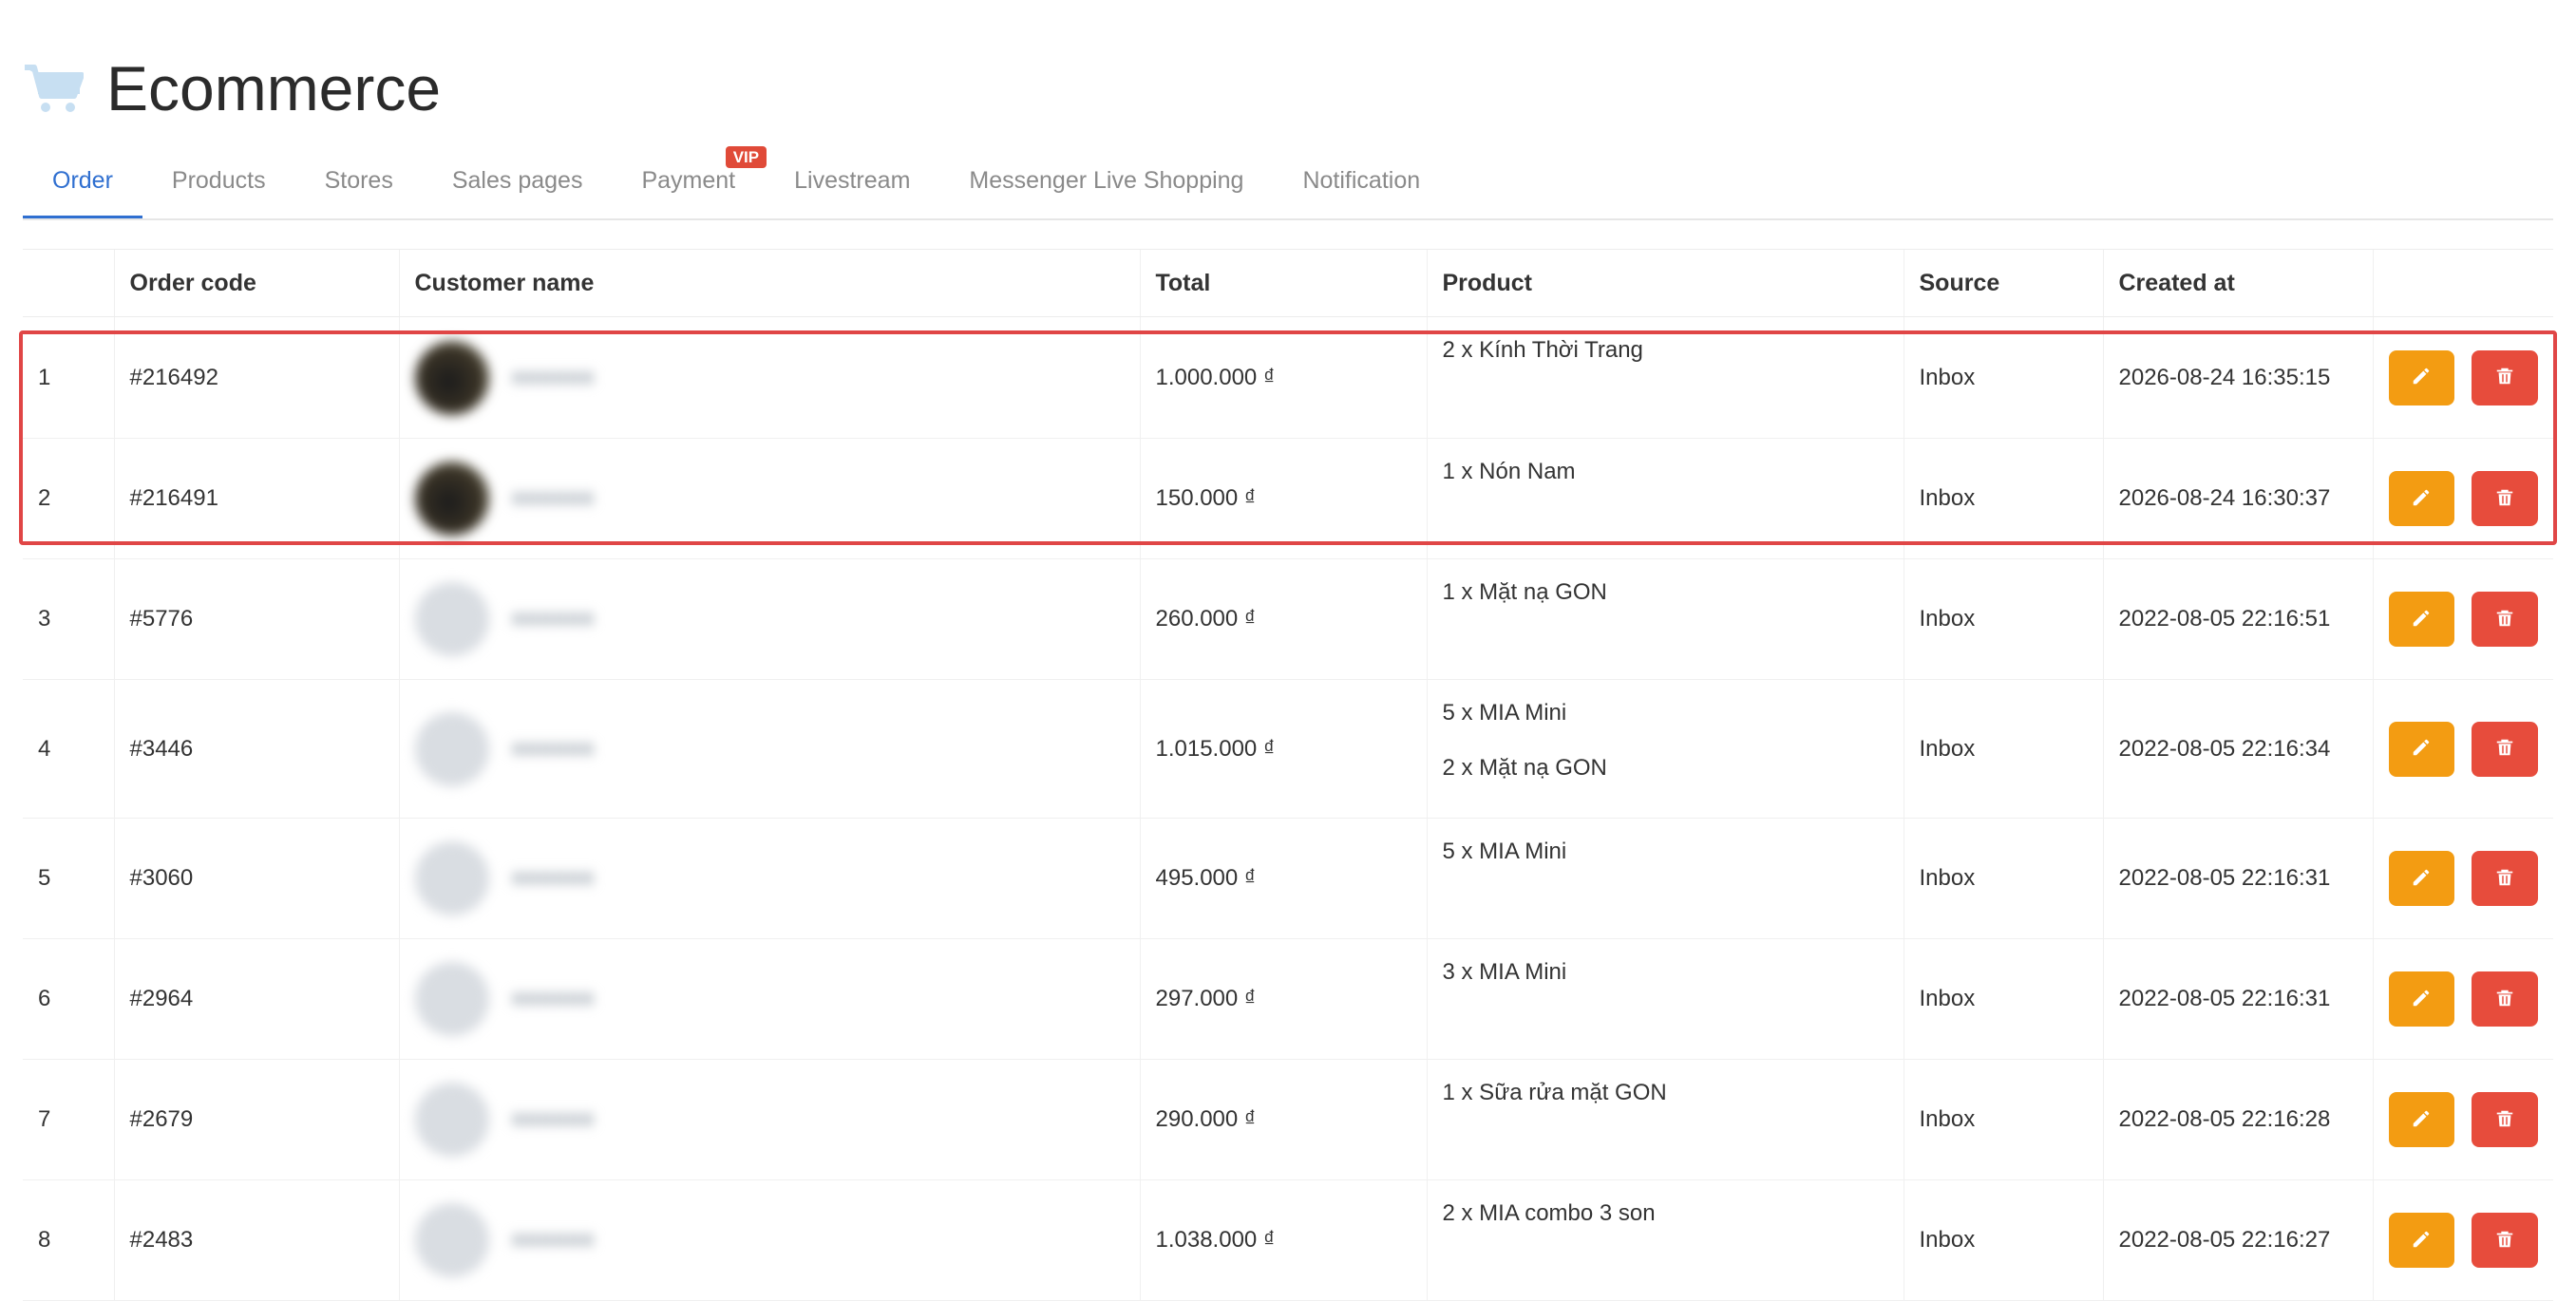 The height and width of the screenshot is (1301, 2576). What do you see at coordinates (1283, 283) in the screenshot?
I see `column-header: Total` at bounding box center [1283, 283].